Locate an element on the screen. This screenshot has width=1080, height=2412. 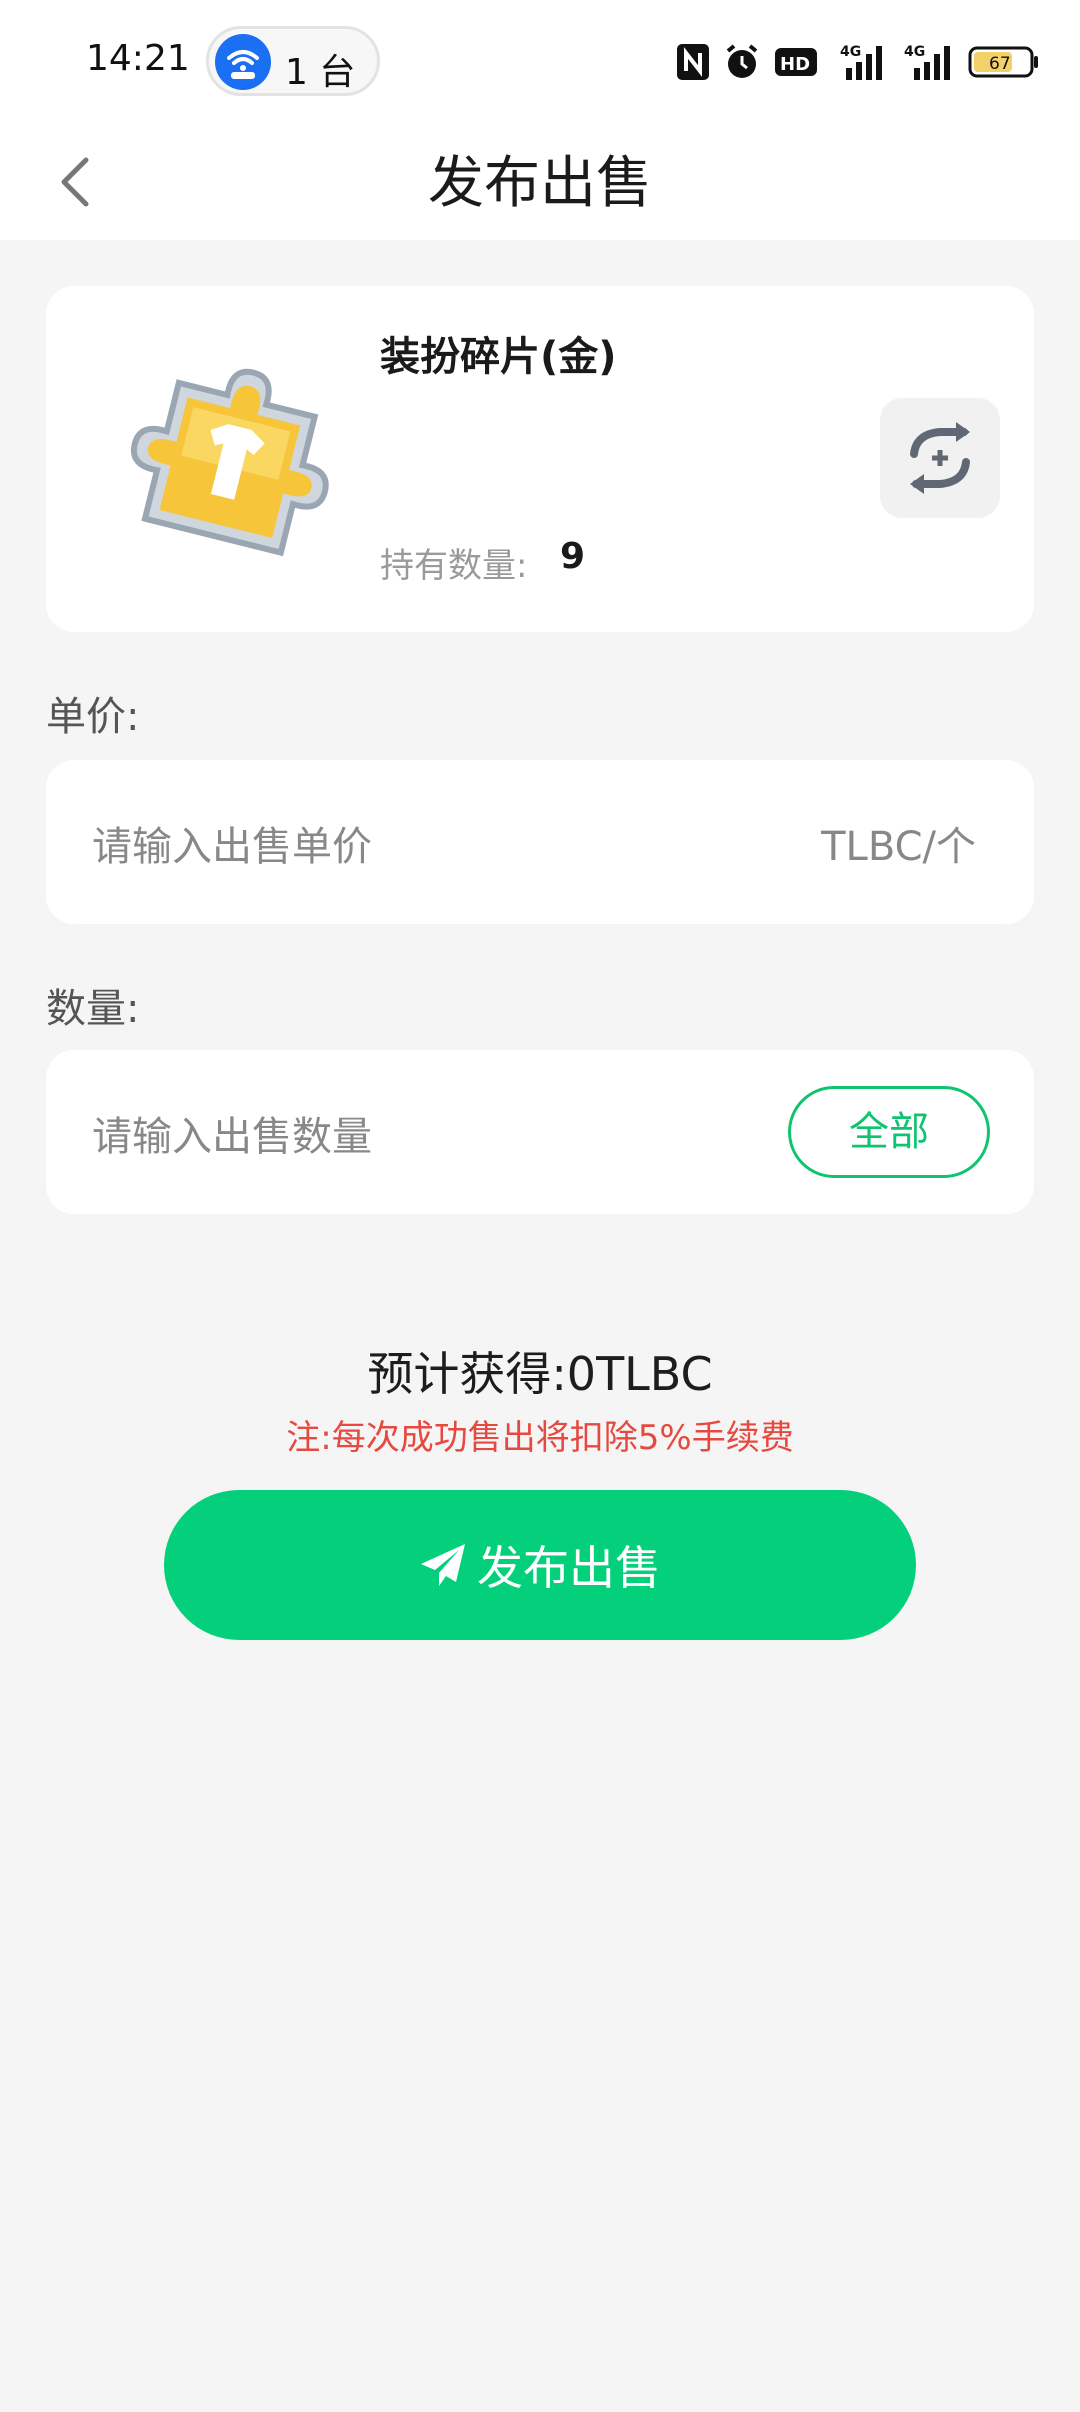
swap-icon is located at coordinates (940, 458).